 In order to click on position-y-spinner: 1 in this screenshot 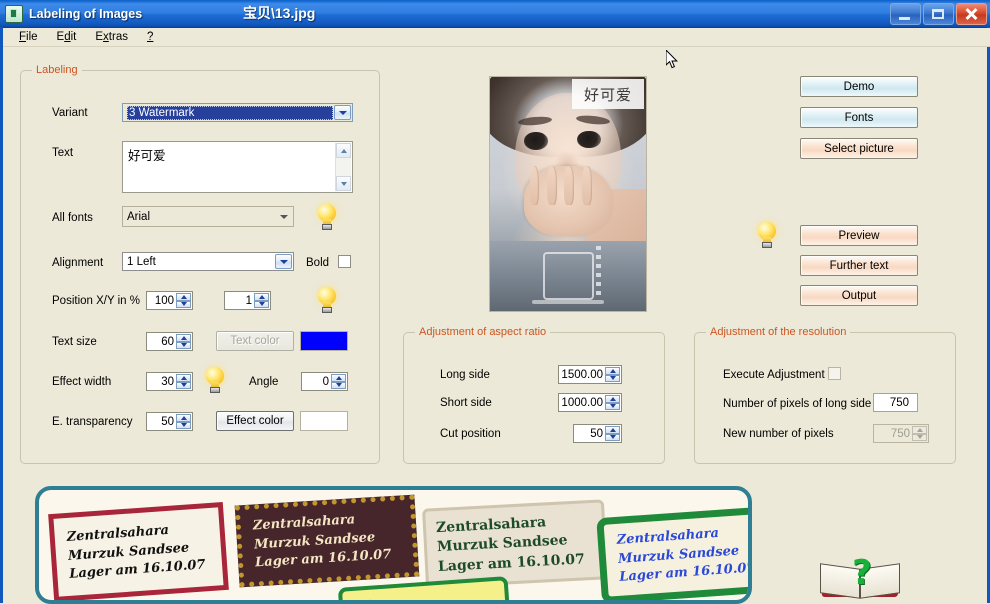, I will do `click(247, 300)`.